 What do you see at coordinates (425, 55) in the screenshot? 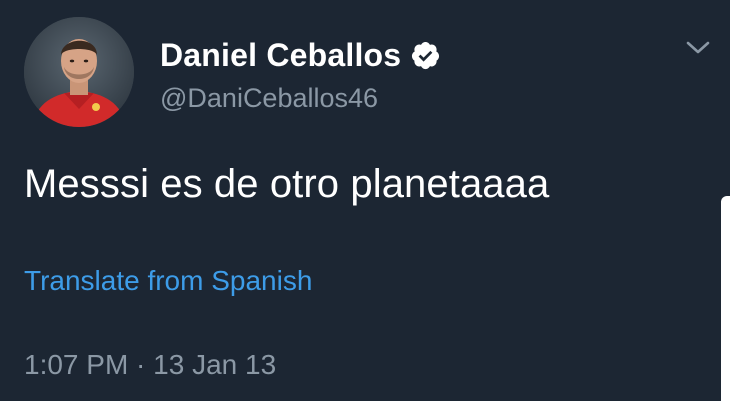
I see `verified-badge-icon` at bounding box center [425, 55].